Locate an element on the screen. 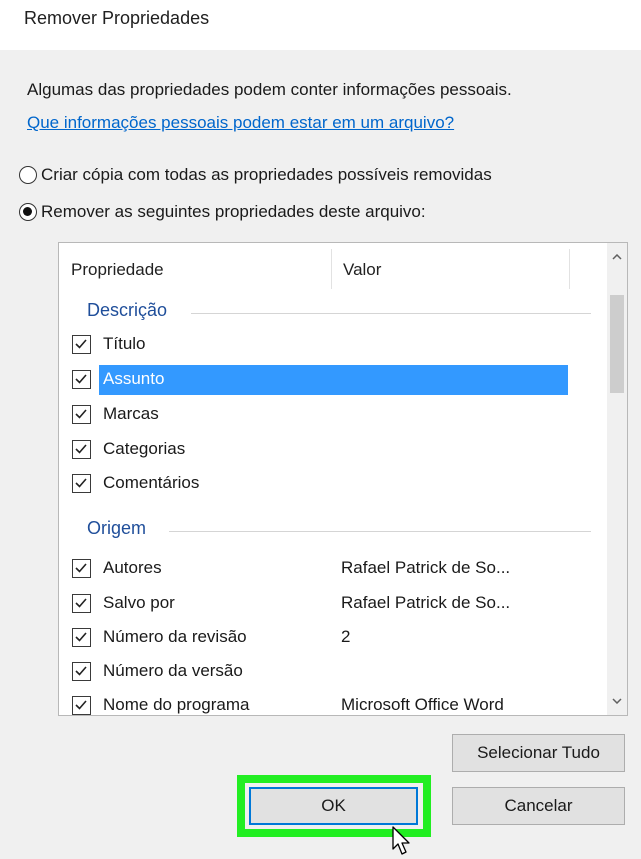 The width and height of the screenshot is (641, 859). property-name: Número da revisão is located at coordinates (175, 636).